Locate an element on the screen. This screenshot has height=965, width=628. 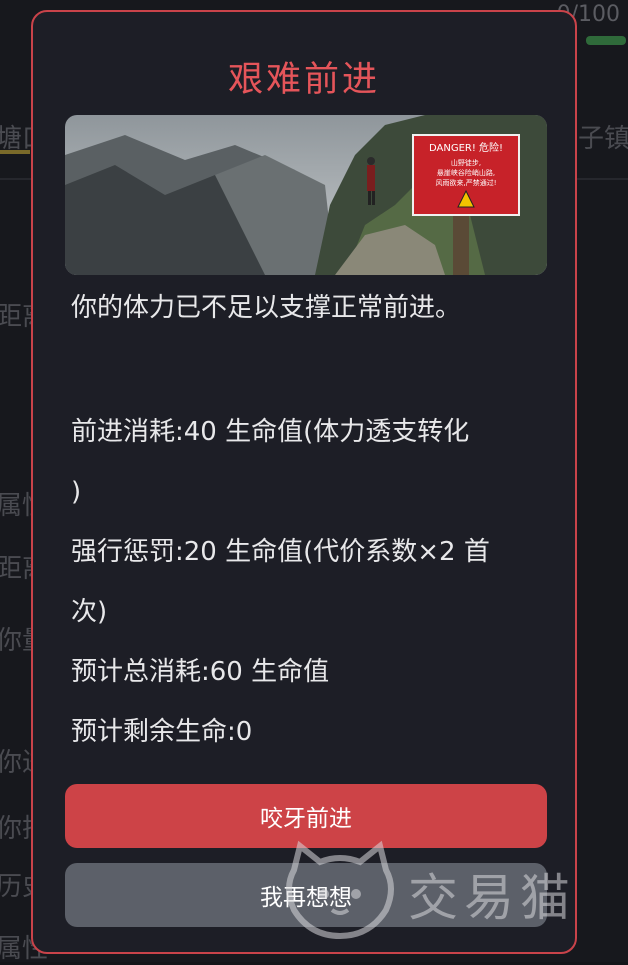
background-text: 子镇 is located at coordinates (603, 139).